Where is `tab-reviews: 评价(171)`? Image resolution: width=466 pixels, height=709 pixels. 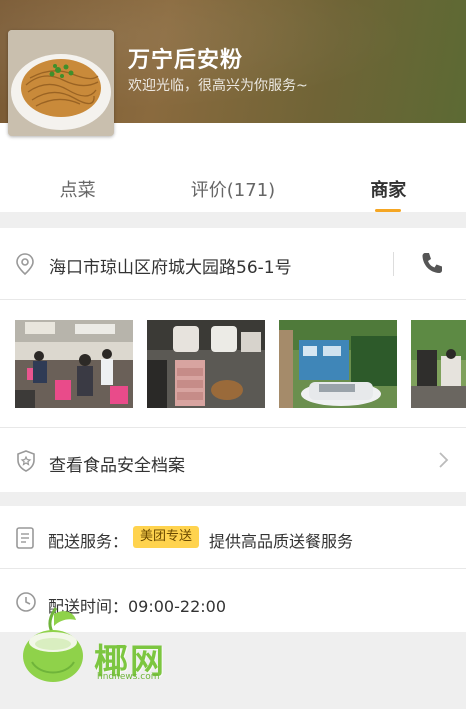
tab-reviews: 评价(171) is located at coordinates (232, 181).